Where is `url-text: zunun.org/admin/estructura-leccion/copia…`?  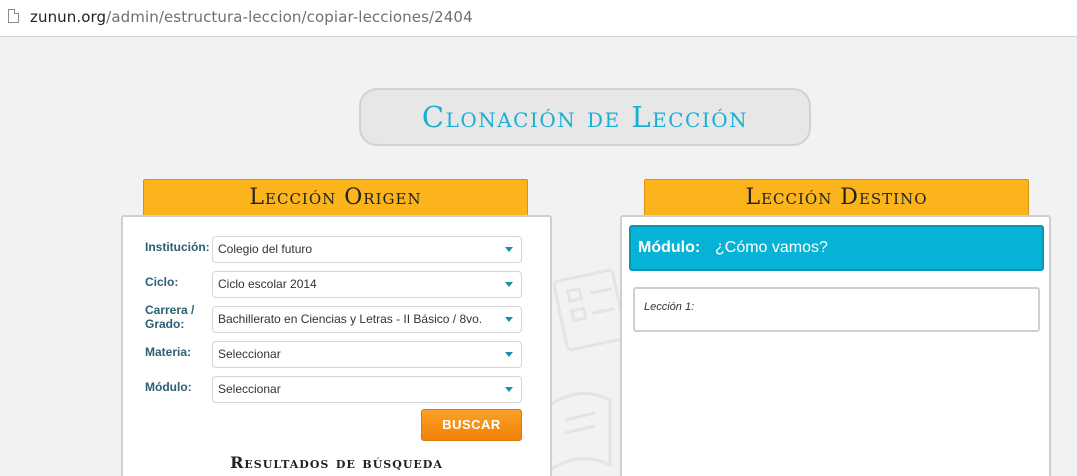
url-text: zunun.org/admin/estructura-leccion/copia… is located at coordinates (251, 17).